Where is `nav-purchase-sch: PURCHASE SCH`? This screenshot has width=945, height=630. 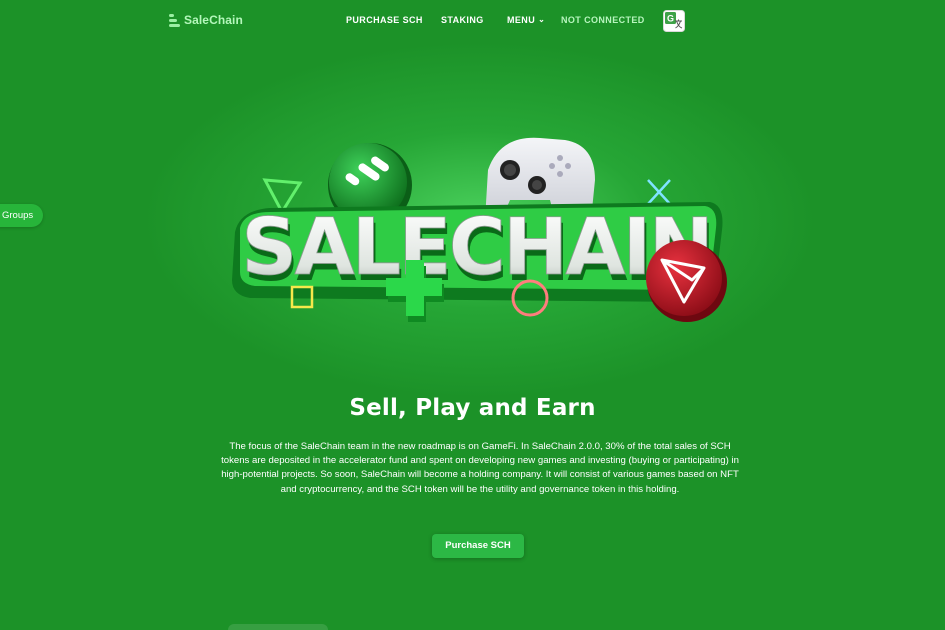 nav-purchase-sch: PURCHASE SCH is located at coordinates (384, 20).